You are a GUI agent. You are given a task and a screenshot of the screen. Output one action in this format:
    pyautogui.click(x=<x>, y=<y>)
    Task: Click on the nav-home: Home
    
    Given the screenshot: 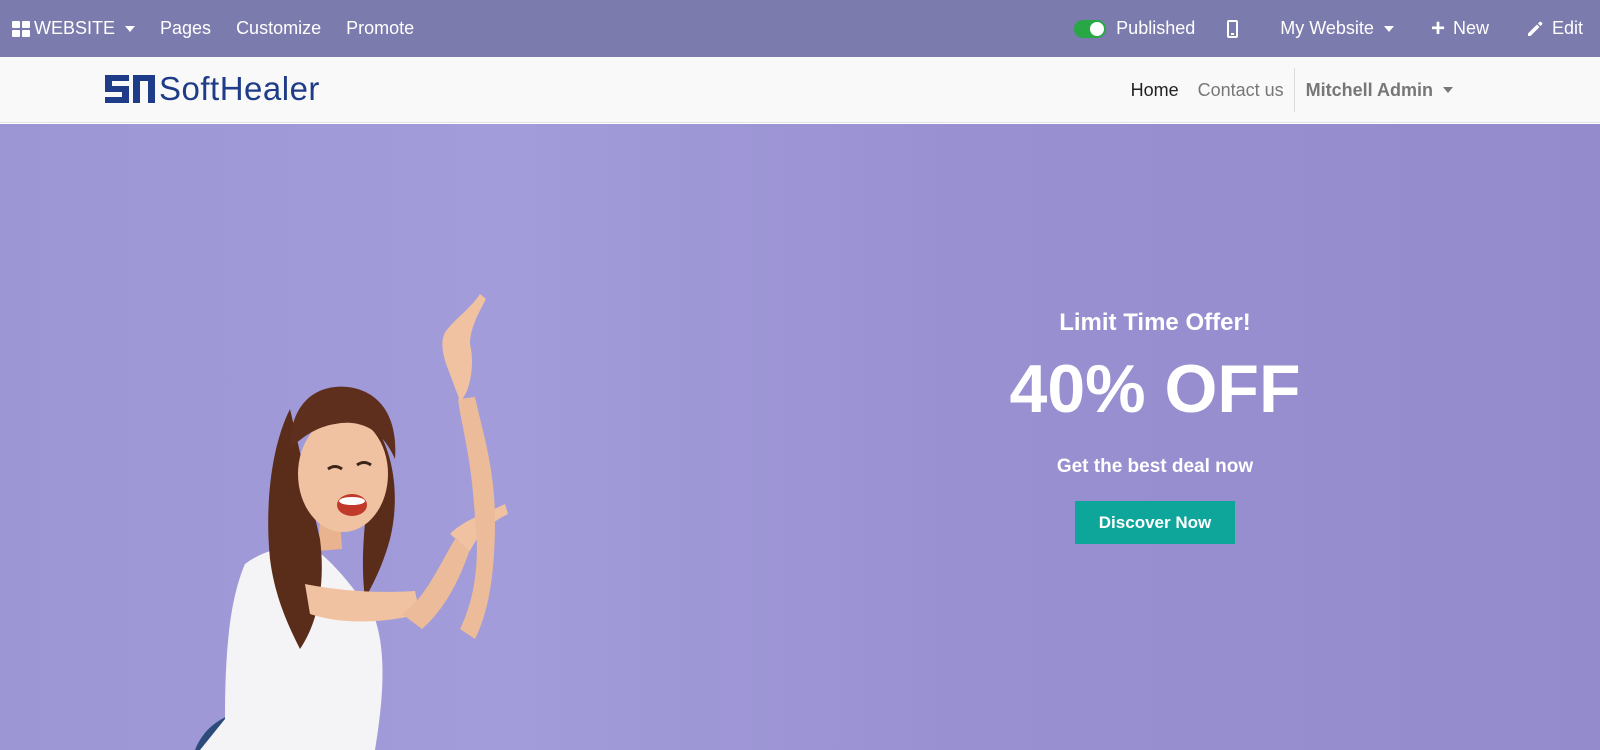 What is the action you would take?
    pyautogui.click(x=1155, y=90)
    